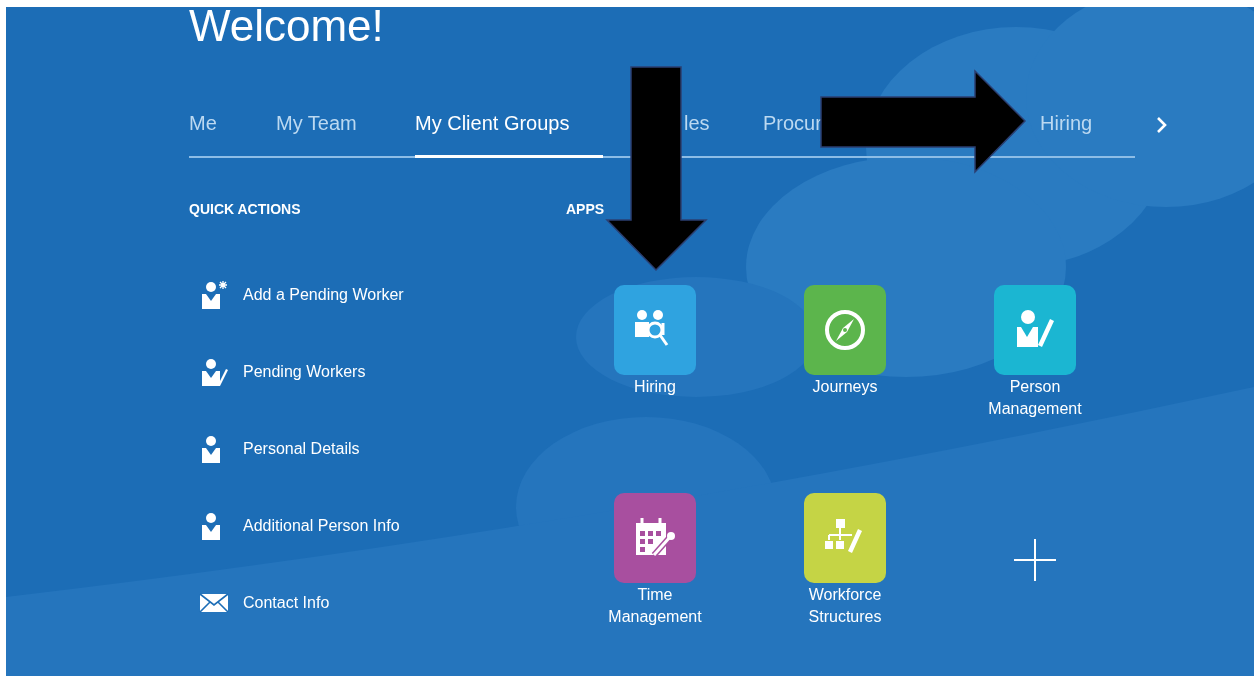  Describe the element at coordinates (845, 387) in the screenshot. I see `app-label: Journeys` at that location.